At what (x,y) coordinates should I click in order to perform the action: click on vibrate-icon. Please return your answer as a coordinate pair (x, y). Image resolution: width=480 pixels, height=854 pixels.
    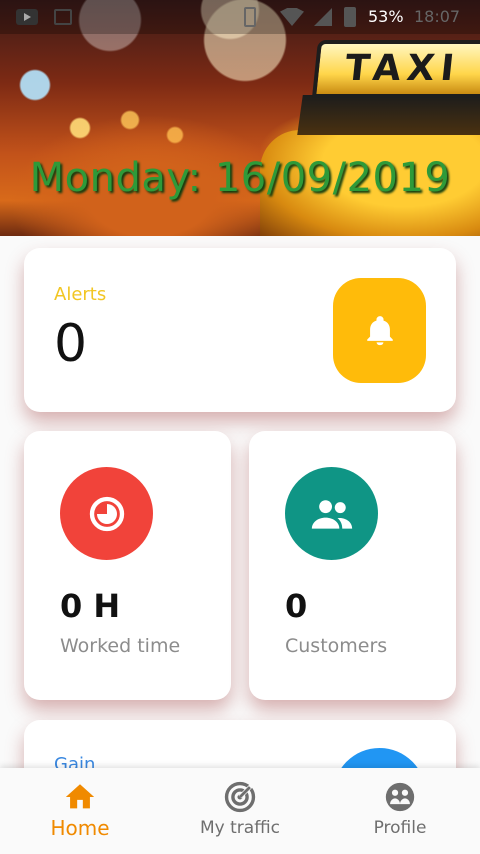
    Looking at the image, I should click on (250, 17).